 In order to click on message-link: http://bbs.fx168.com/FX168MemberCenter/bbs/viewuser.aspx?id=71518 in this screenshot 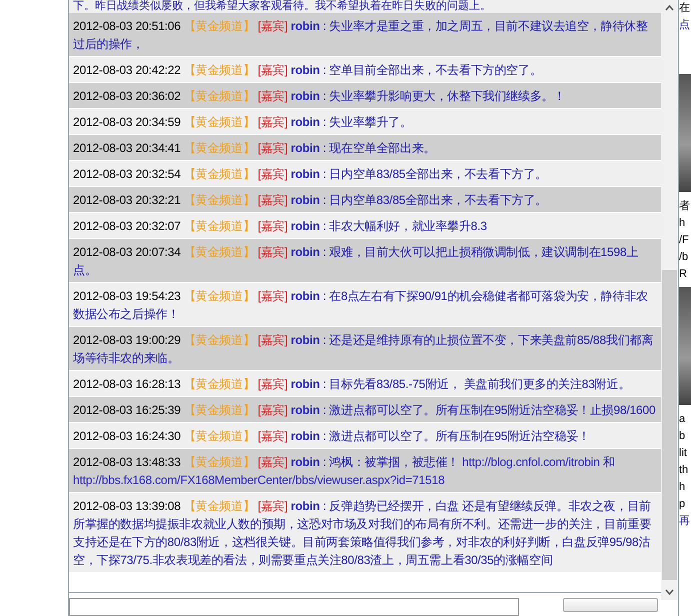, I will do `click(259, 480)`.